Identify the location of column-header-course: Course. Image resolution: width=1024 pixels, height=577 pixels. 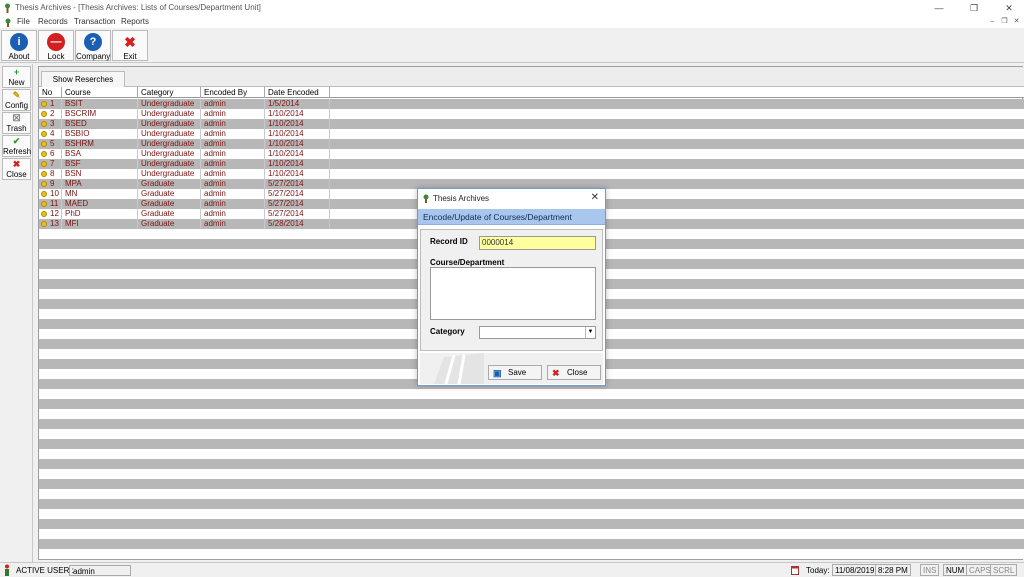
(100, 92).